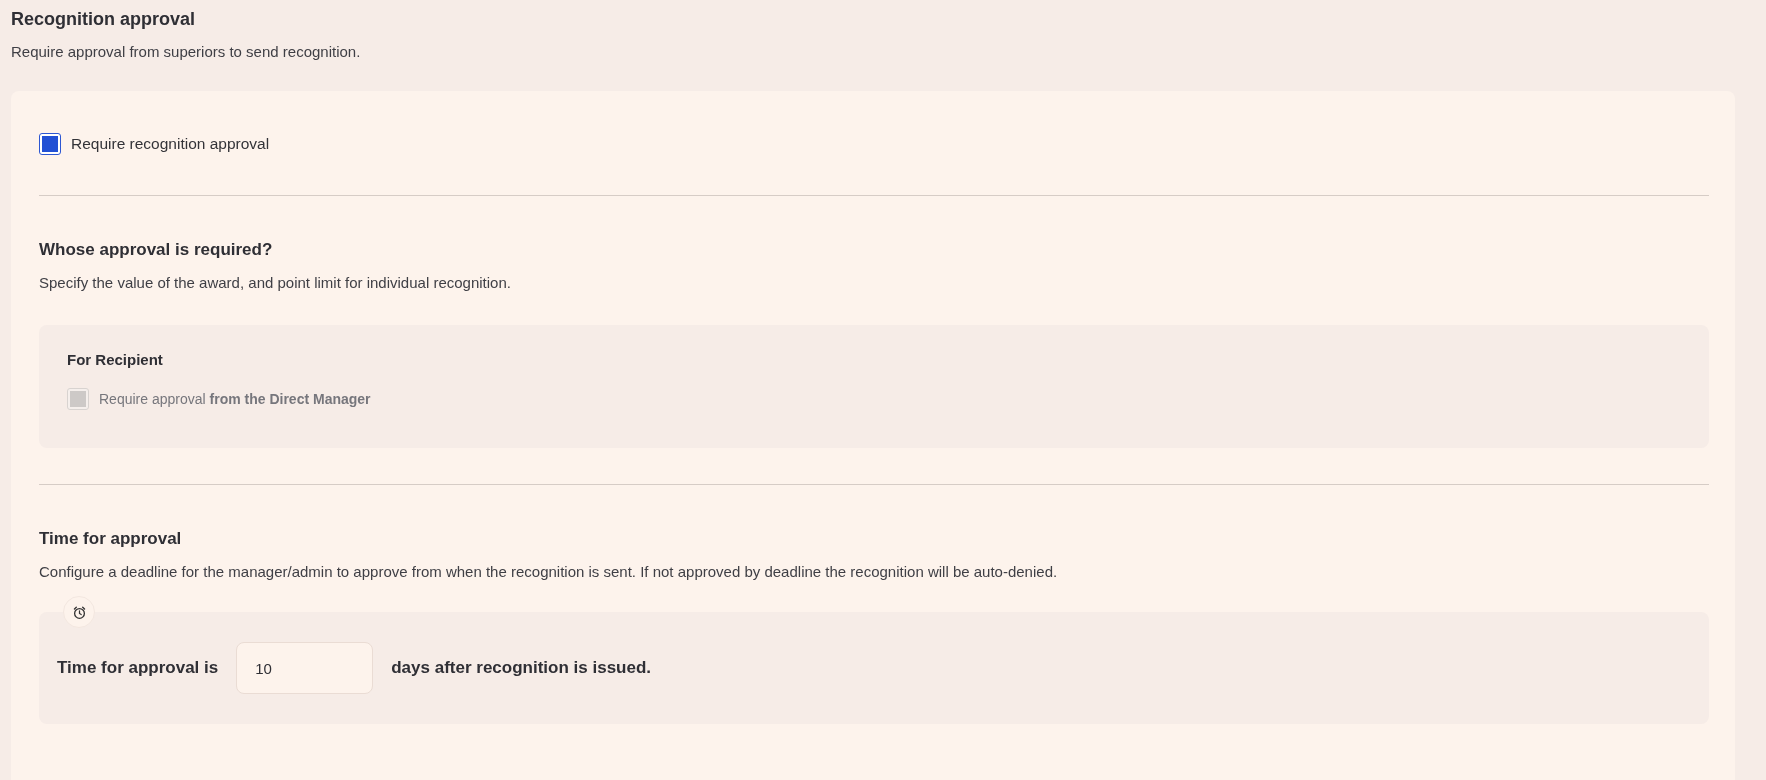  Describe the element at coordinates (170, 144) in the screenshot. I see `checkbox-label: Require recognition approval` at that location.